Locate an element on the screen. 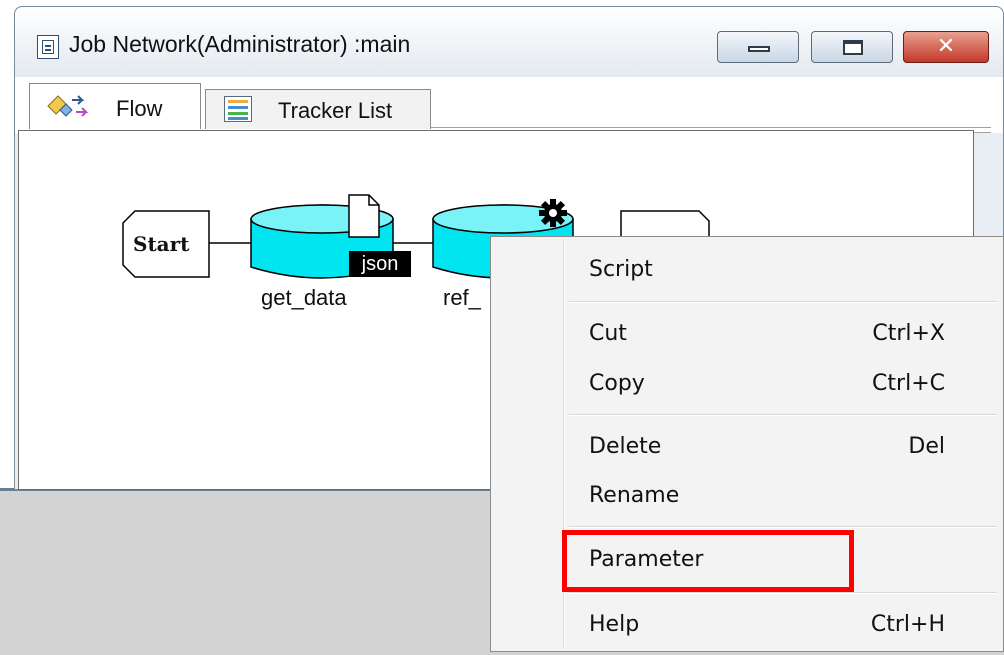 Image resolution: width=1004 pixels, height=655 pixels. close-button: ✕ is located at coordinates (946, 47).